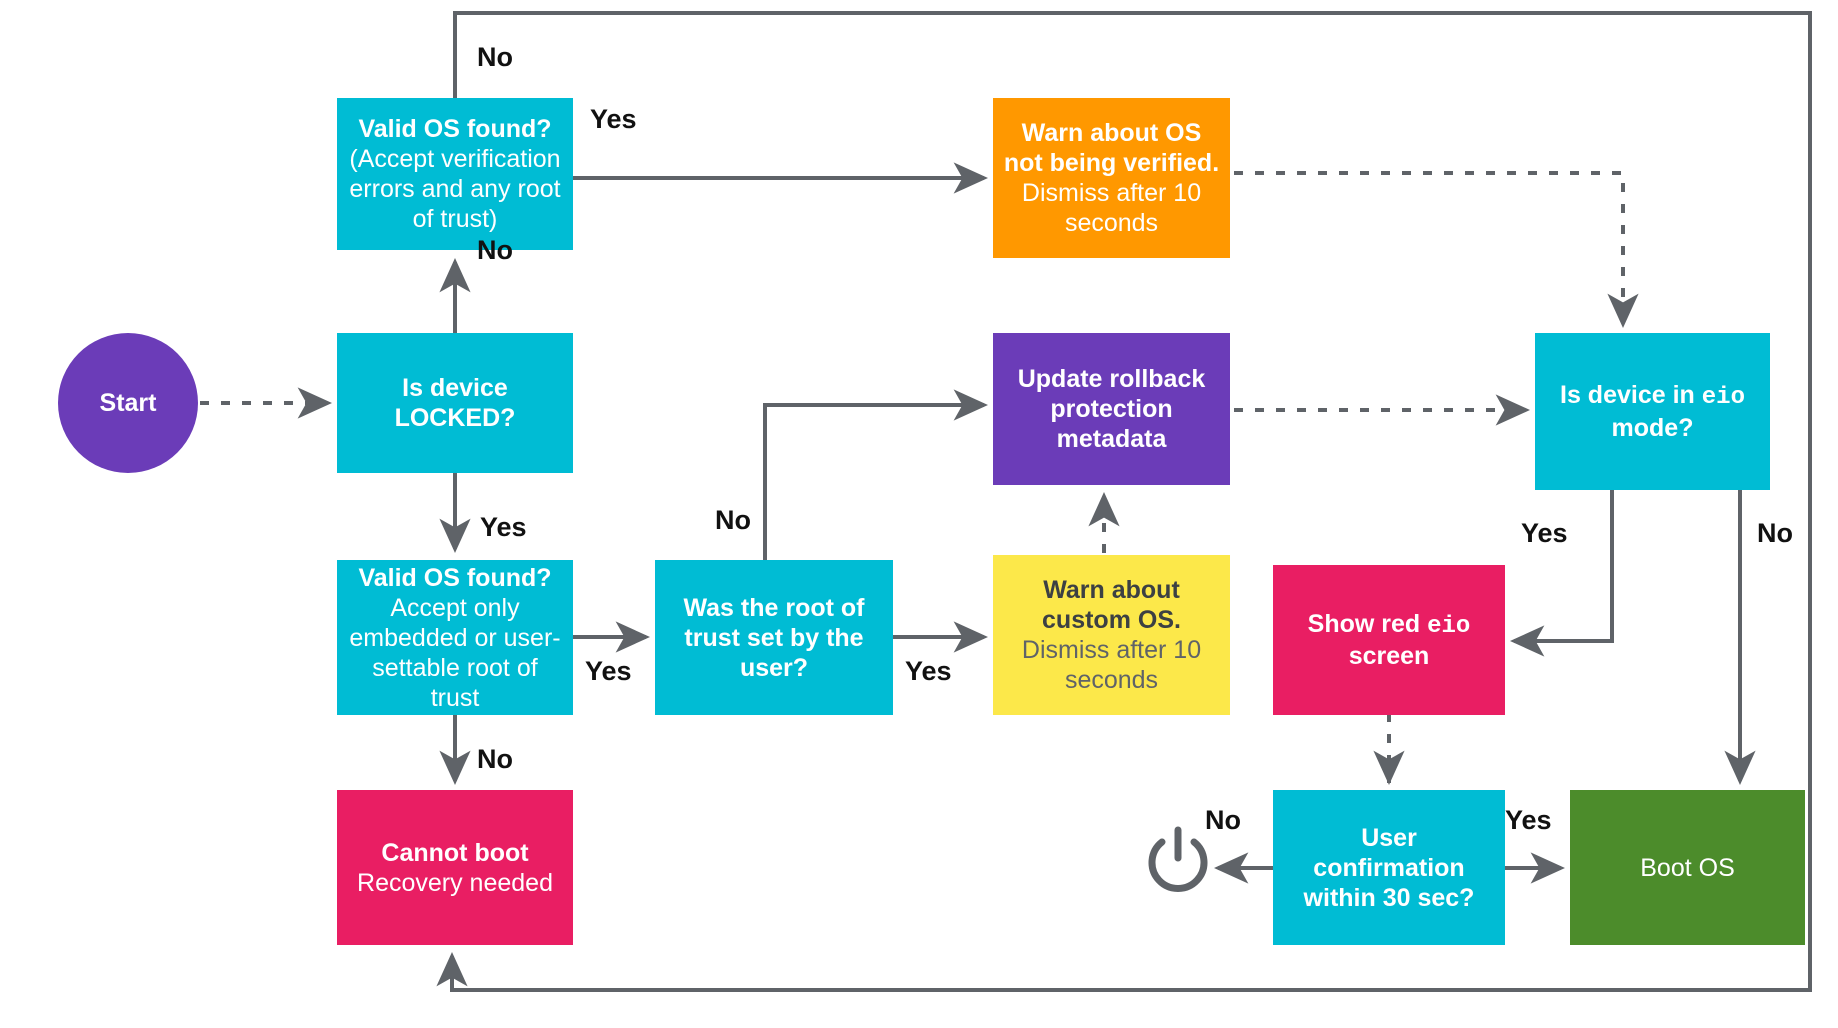 The width and height of the screenshot is (1838, 1028). I want to click on node-device-locked: Is device LOCKED?, so click(455, 403).